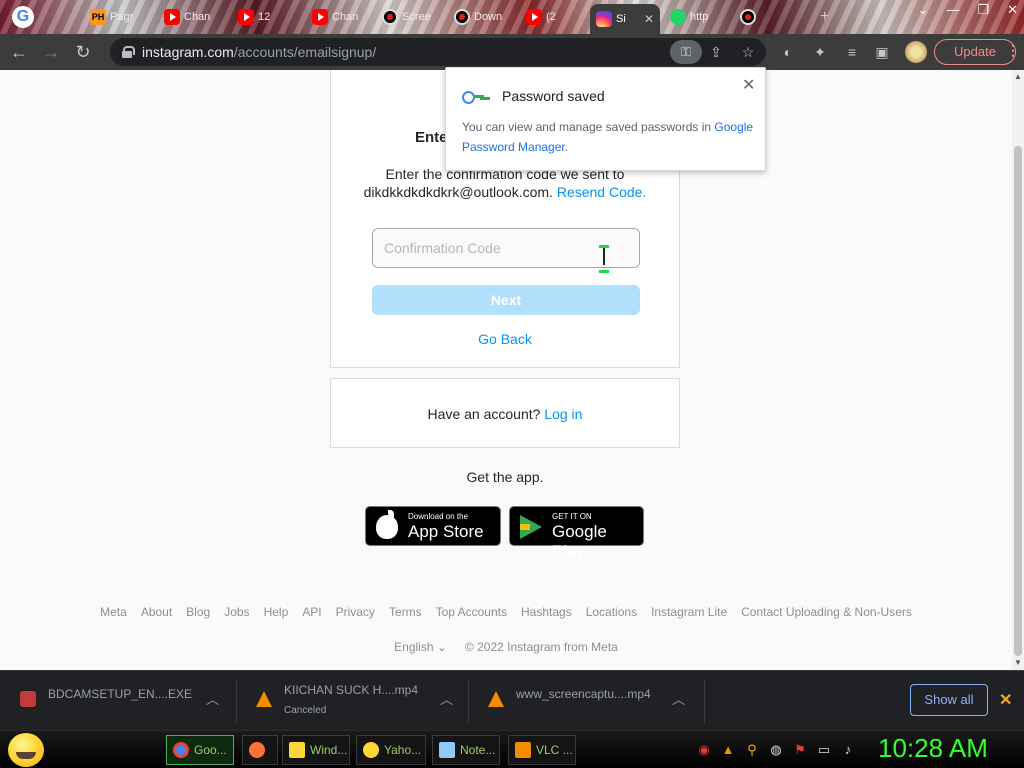  I want to click on tab-6: Down, so click(483, 17).